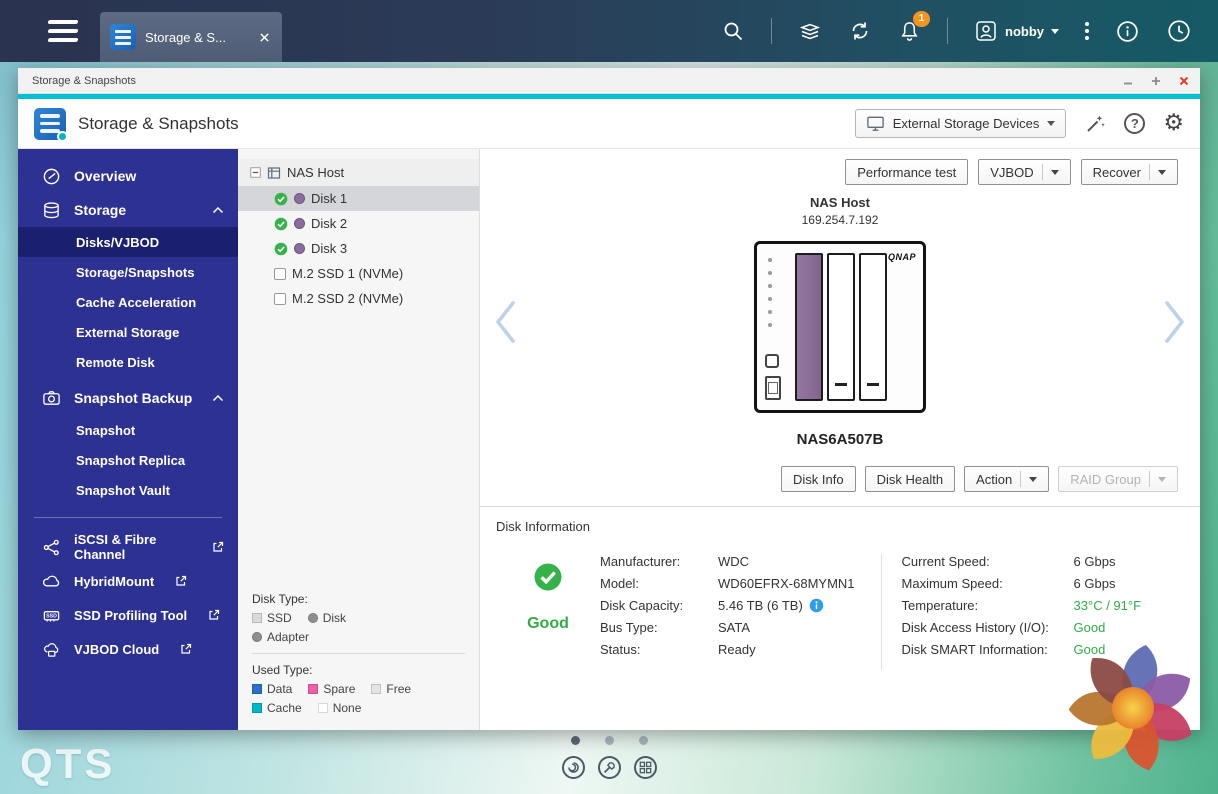 The image size is (1218, 794). Describe the element at coordinates (128, 615) in the screenshot. I see `sidebar-item-ssd-profiling-tool: SSD SSD Profiling Tool` at that location.